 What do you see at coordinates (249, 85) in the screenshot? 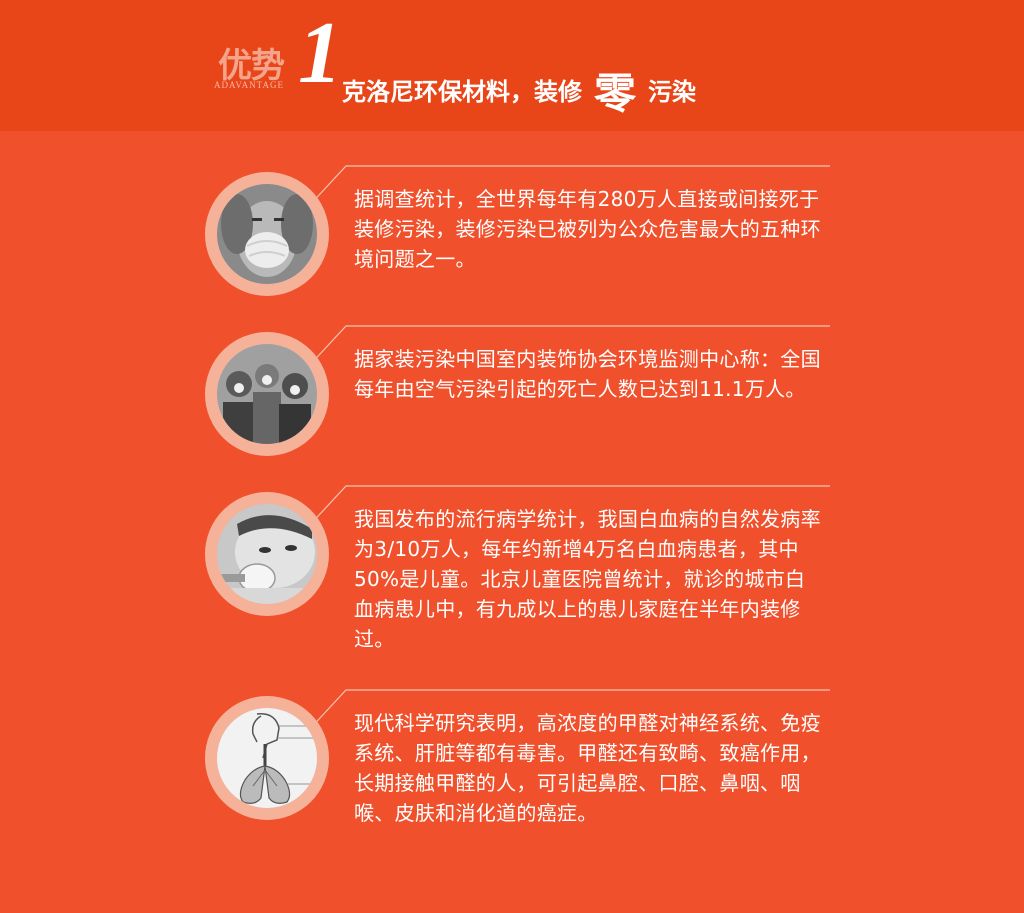
I see `brand-subtitle: ADAVANTAGE` at bounding box center [249, 85].